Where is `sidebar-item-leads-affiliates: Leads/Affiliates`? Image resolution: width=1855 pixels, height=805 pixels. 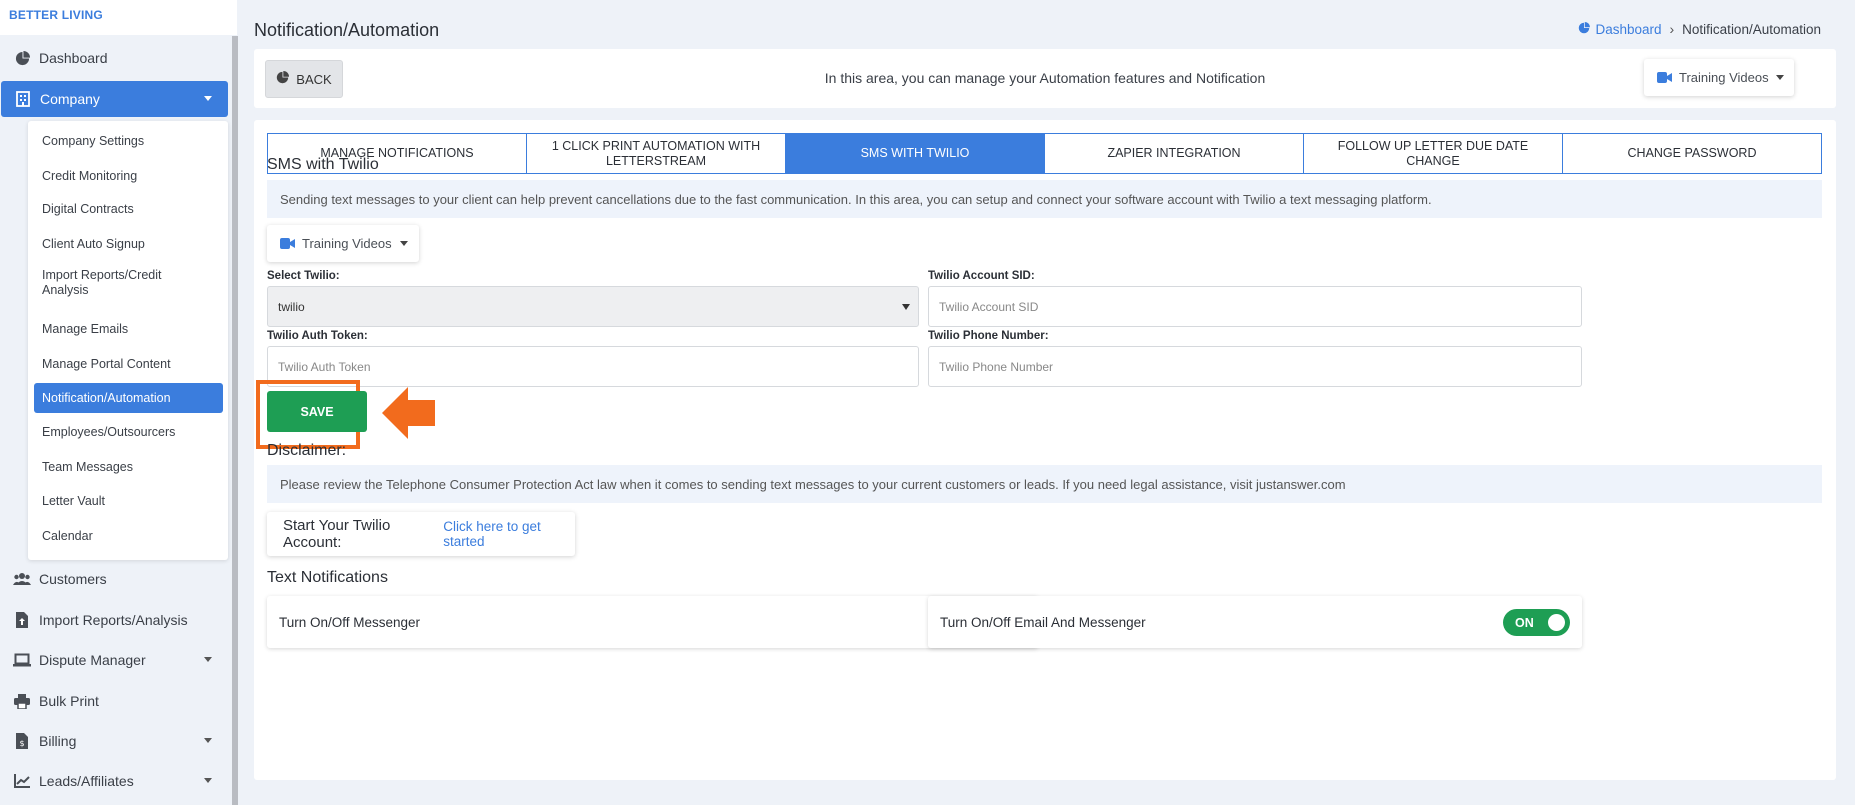 sidebar-item-leads-affiliates: Leads/Affiliates is located at coordinates (114, 781).